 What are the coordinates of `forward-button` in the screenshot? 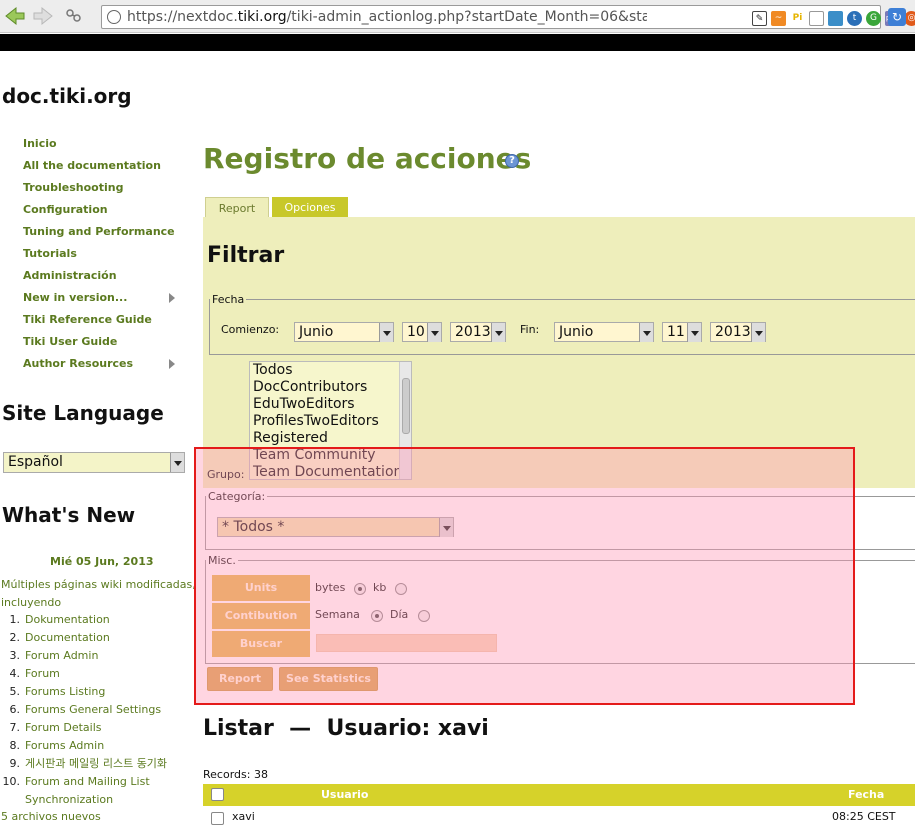 It's located at (44, 16).